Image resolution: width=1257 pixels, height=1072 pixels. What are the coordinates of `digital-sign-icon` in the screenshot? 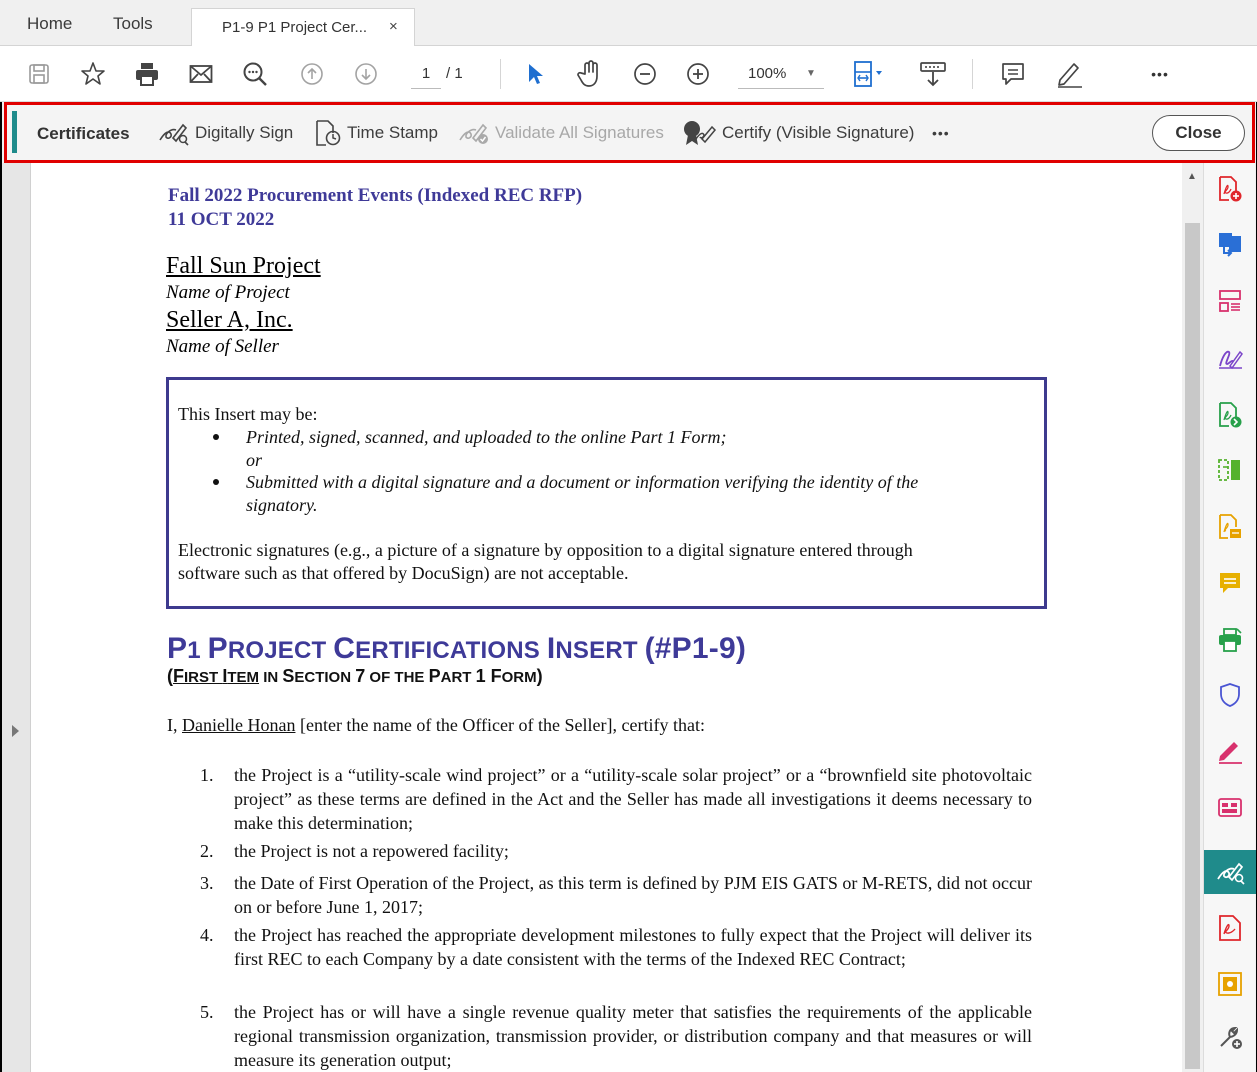 It's located at (174, 134).